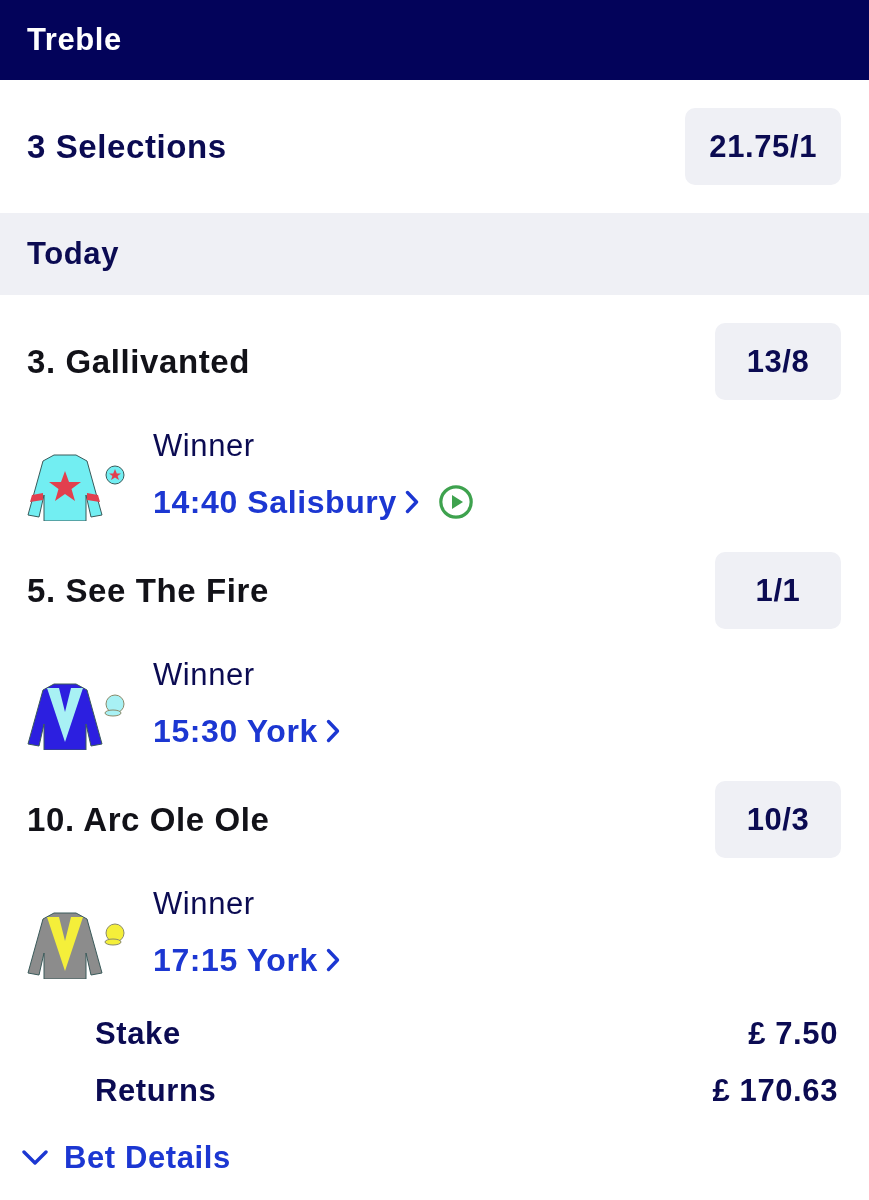 This screenshot has height=1200, width=869. Describe the element at coordinates (148, 590) in the screenshot. I see `selection-name: 5. See The Fire` at that location.